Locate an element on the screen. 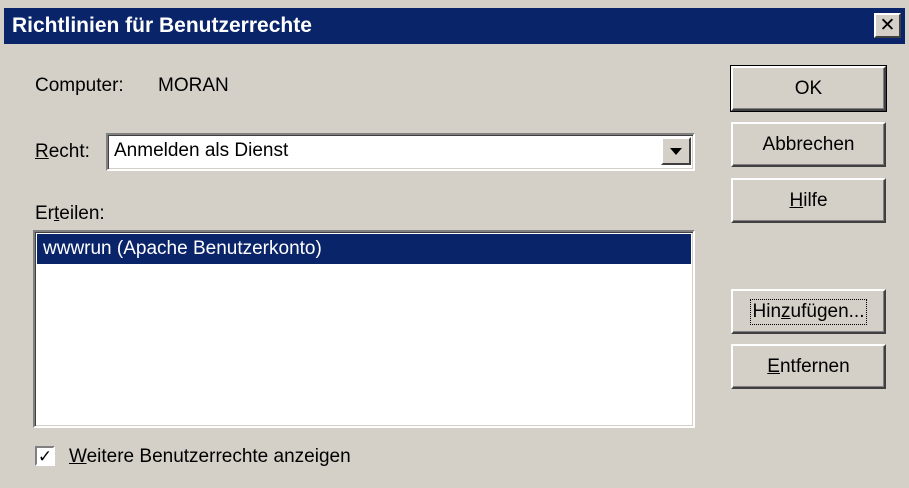 Image resolution: width=909 pixels, height=488 pixels. show-more-rights-checkbox: ✓ is located at coordinates (45, 456).